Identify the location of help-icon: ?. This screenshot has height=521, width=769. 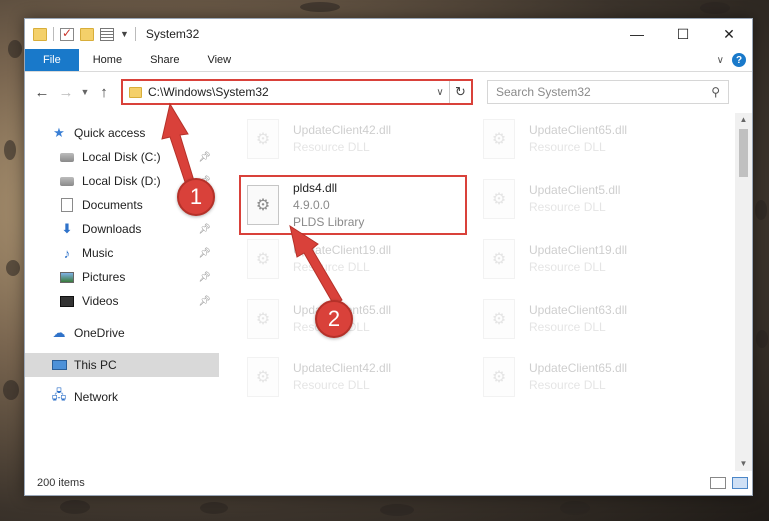
(739, 60).